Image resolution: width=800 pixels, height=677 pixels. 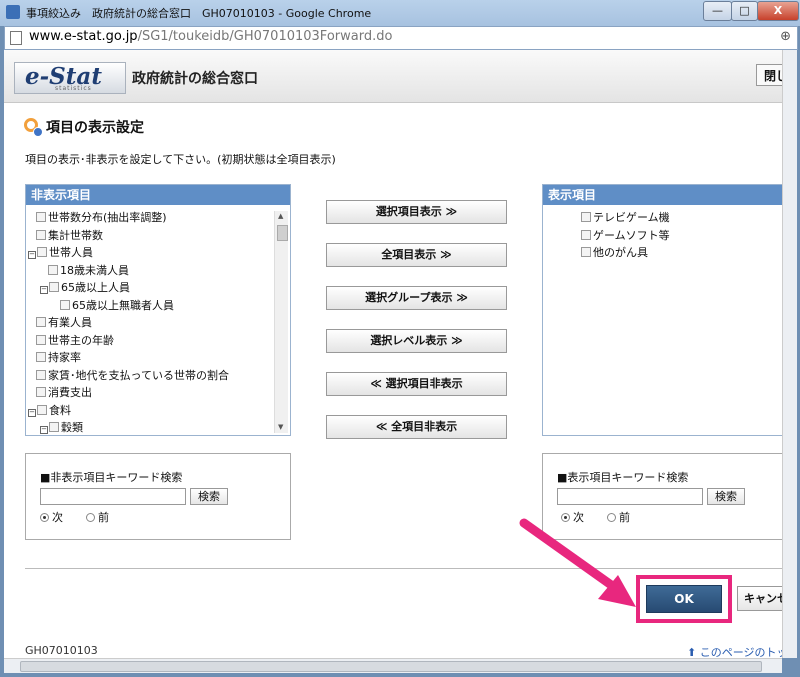 What do you see at coordinates (64, 357) in the screenshot?
I see `tree-item-label: 持家率` at bounding box center [64, 357].